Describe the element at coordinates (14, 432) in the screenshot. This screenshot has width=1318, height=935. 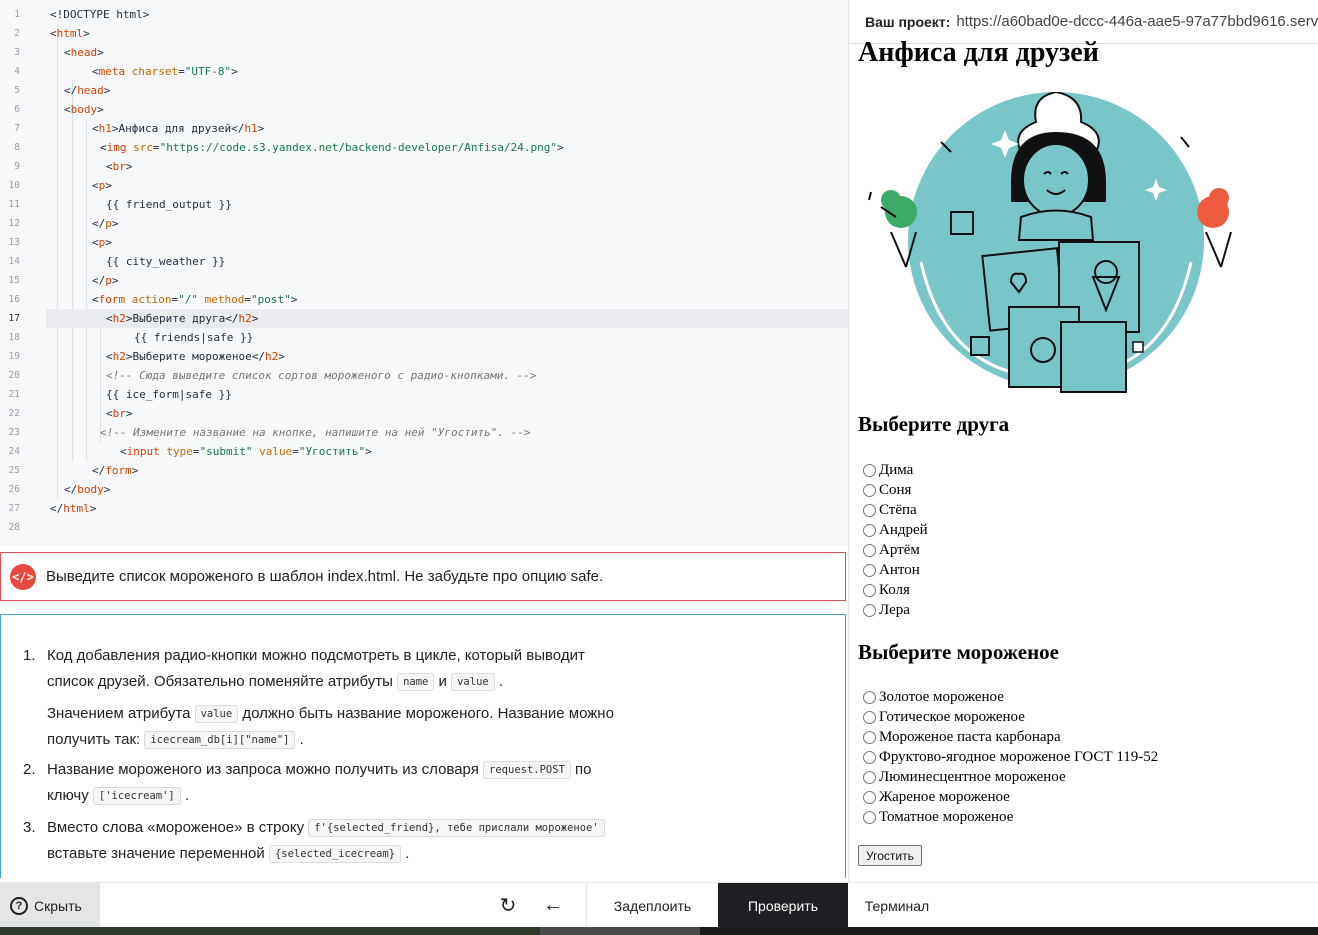
I see `line-number: 23` at that location.